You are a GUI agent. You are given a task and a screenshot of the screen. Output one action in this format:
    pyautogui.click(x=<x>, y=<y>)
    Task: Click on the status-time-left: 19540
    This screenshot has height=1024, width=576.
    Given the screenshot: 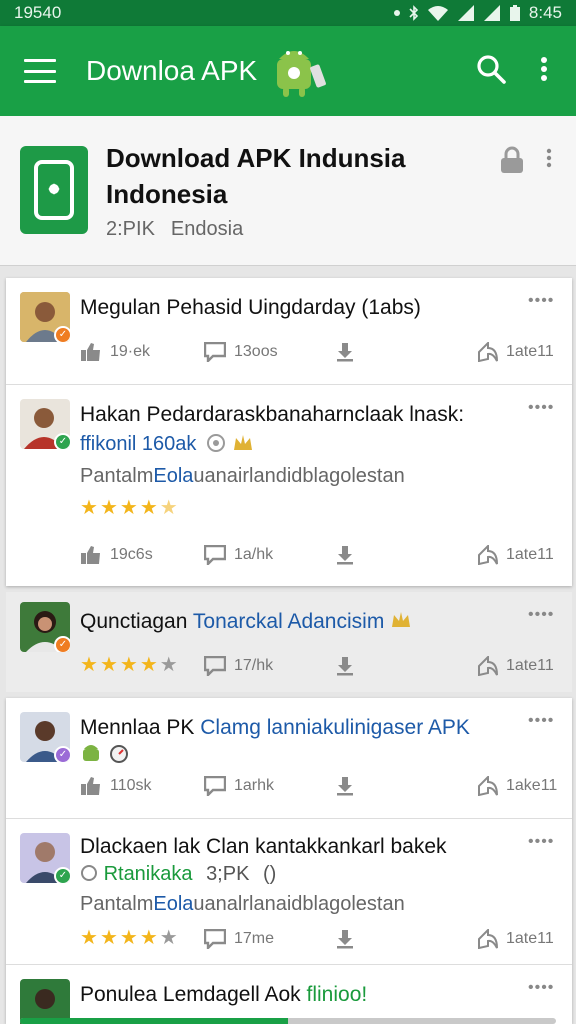 What is the action you would take?
    pyautogui.click(x=38, y=12)
    